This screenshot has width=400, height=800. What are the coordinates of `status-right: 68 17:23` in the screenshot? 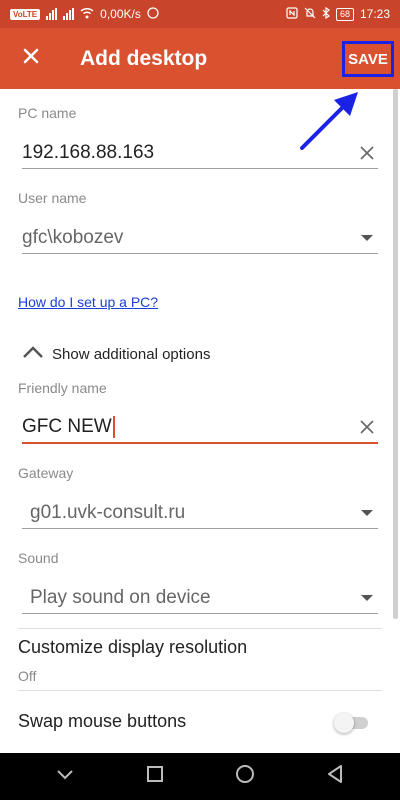 It's located at (338, 14).